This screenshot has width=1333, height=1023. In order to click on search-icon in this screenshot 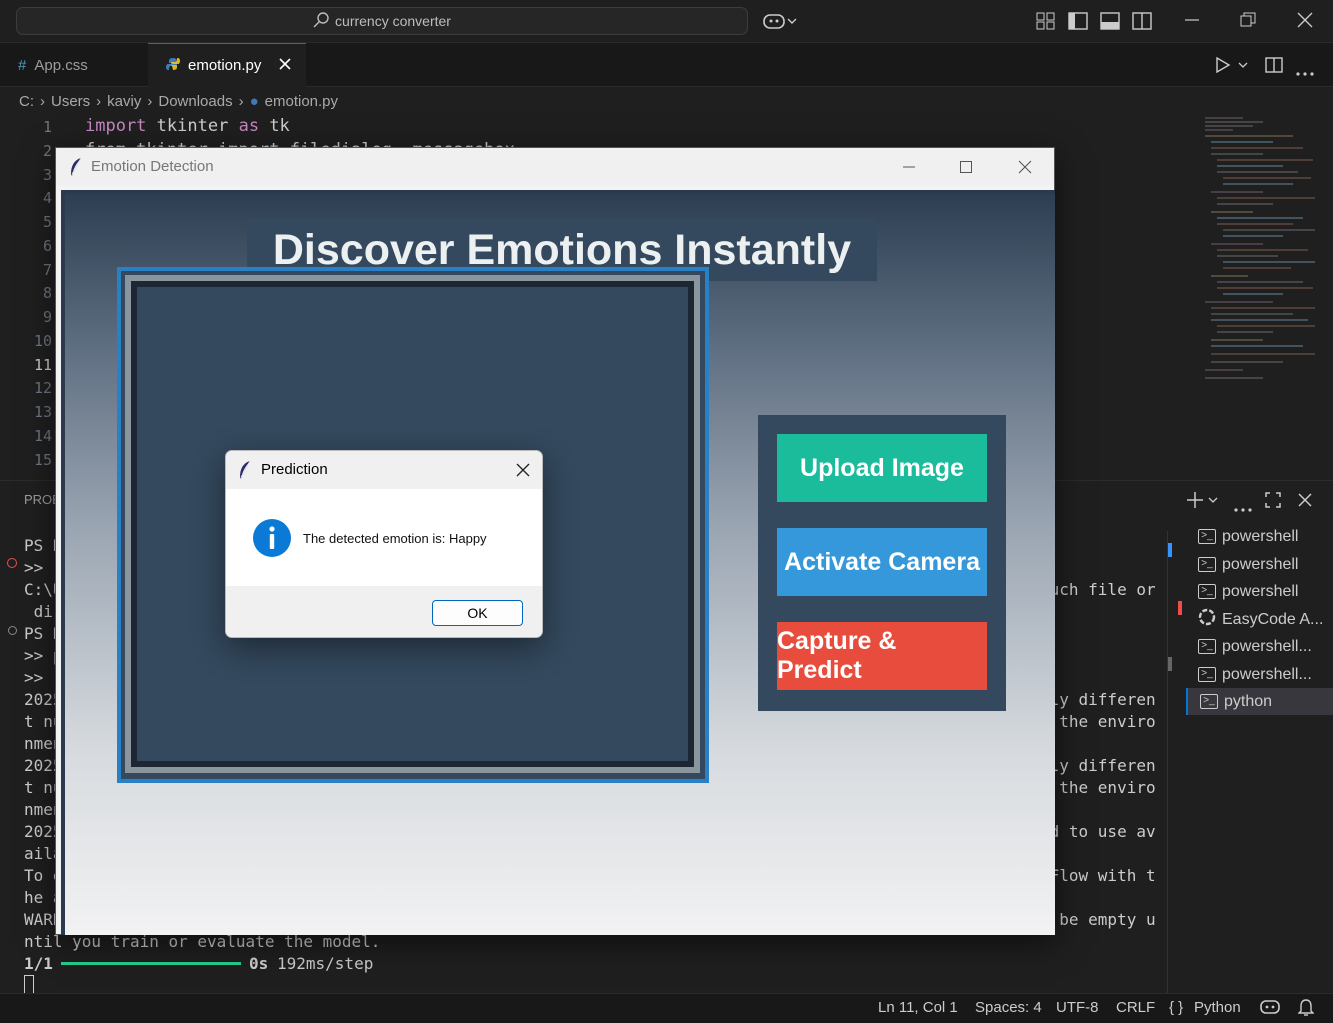, I will do `click(321, 21)`.